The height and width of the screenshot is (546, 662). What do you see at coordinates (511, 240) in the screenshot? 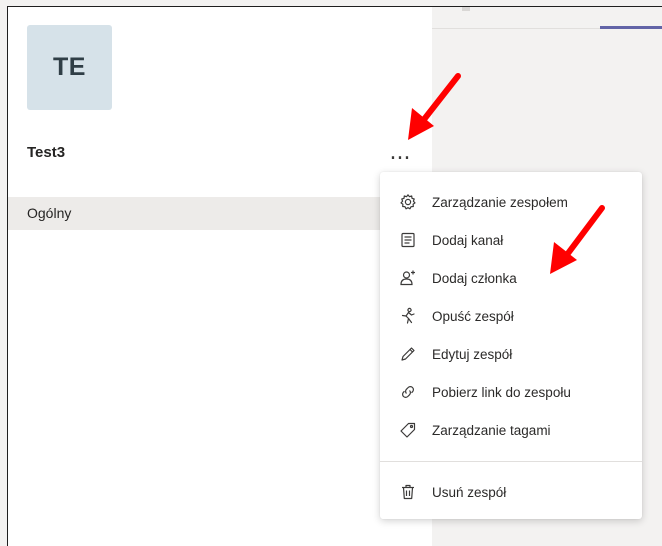
I see `menu-item-add-channel: Dodaj kanał` at bounding box center [511, 240].